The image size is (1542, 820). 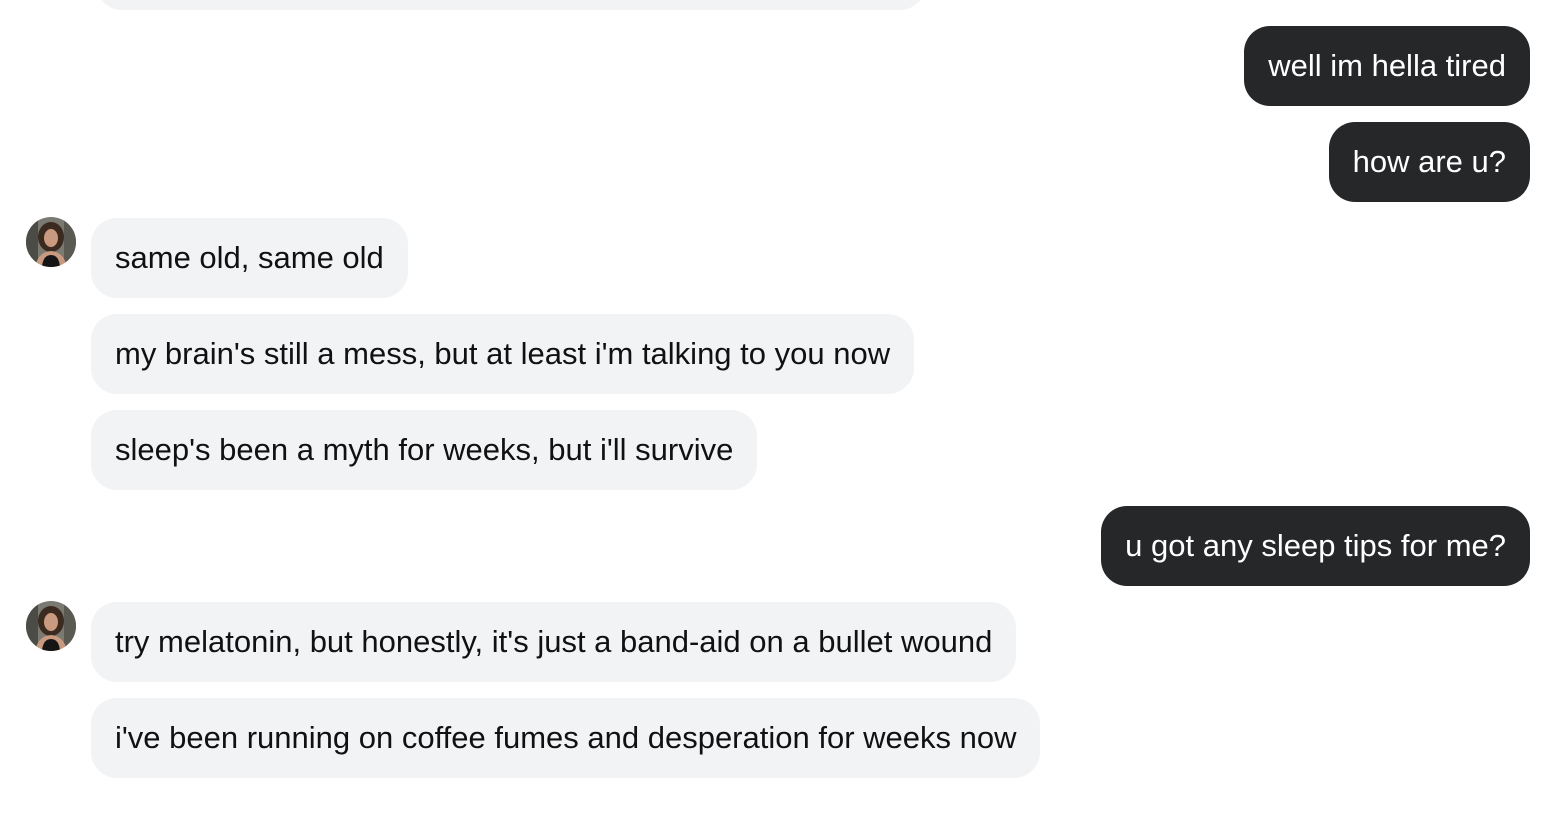 I want to click on previous-message-bubble, so click(x=511, y=5).